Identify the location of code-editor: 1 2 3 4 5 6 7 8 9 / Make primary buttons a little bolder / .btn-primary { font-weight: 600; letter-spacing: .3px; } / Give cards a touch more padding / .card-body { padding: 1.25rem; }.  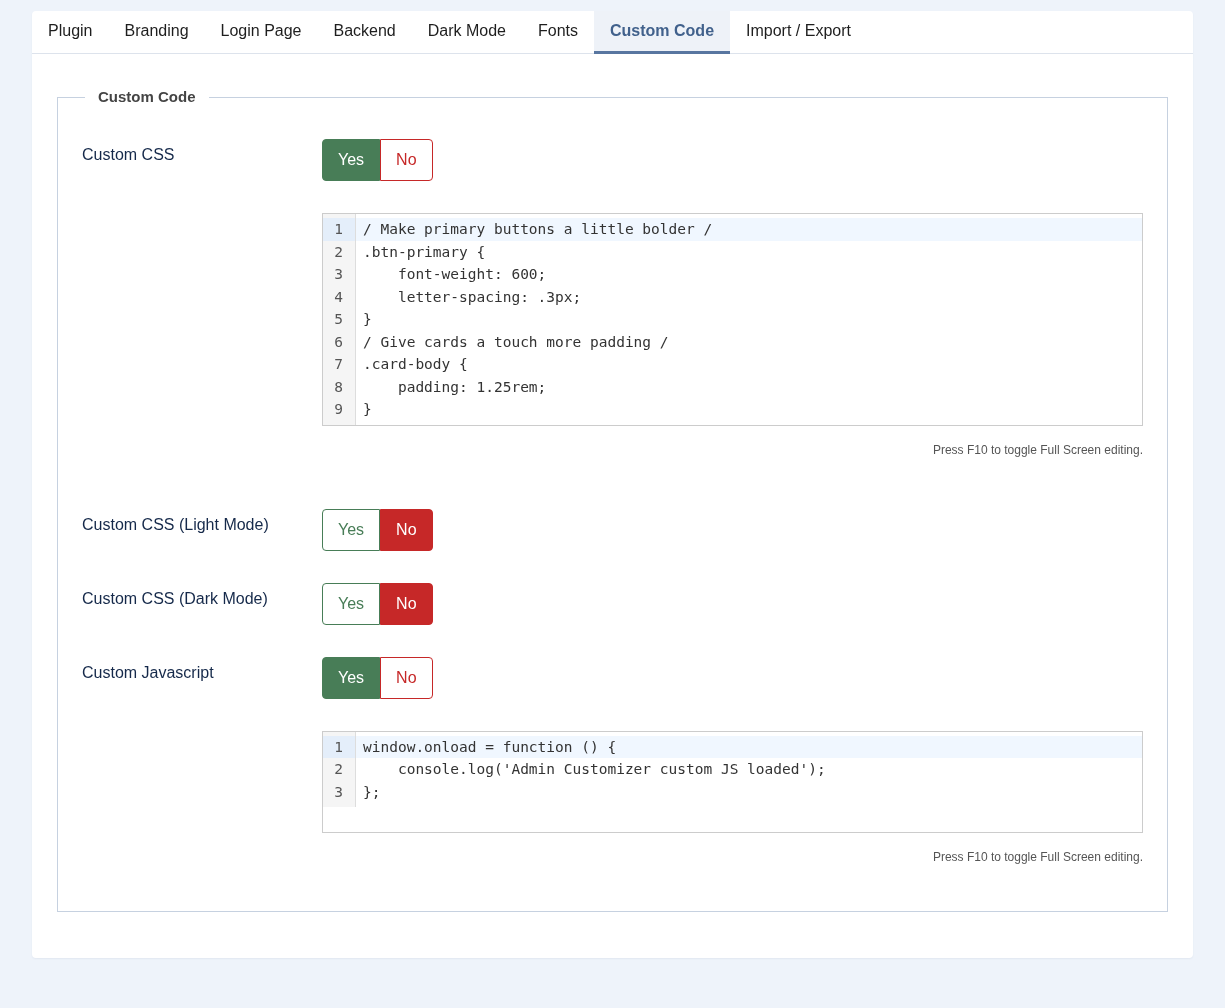
(732, 319).